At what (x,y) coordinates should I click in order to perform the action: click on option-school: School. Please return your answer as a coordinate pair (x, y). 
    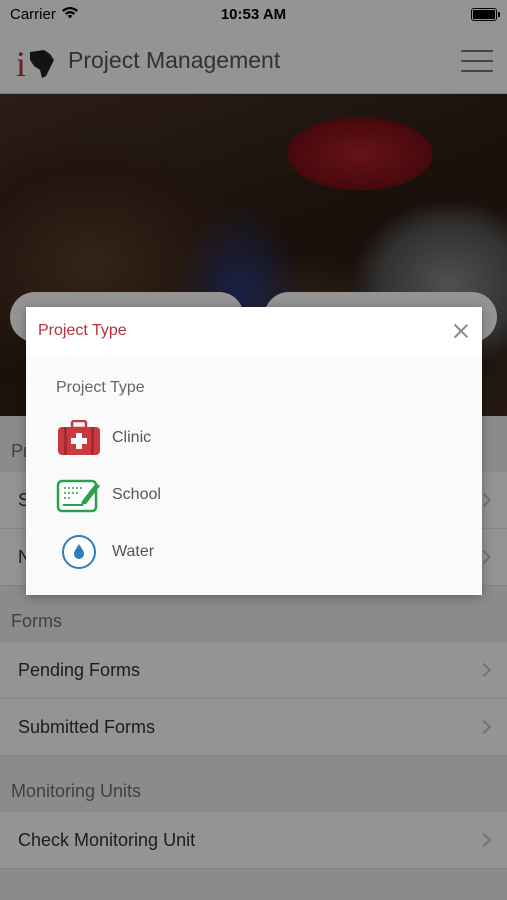
    Looking at the image, I should click on (254, 494).